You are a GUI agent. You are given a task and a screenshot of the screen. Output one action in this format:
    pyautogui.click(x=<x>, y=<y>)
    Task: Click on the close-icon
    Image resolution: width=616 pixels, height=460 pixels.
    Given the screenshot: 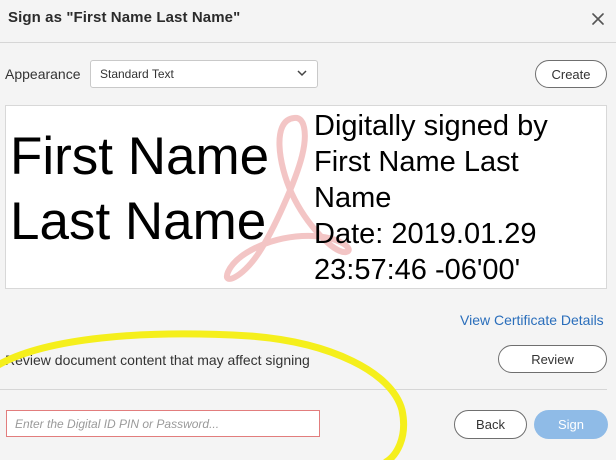 What is the action you would take?
    pyautogui.click(x=598, y=19)
    